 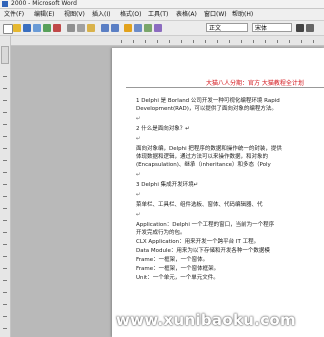 I want to click on copy-icon, so click(x=81, y=28).